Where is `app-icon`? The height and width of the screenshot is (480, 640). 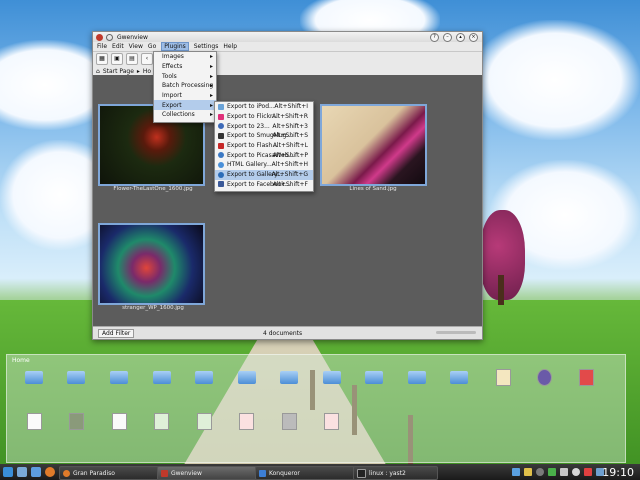 app-icon is located at coordinates (99, 37).